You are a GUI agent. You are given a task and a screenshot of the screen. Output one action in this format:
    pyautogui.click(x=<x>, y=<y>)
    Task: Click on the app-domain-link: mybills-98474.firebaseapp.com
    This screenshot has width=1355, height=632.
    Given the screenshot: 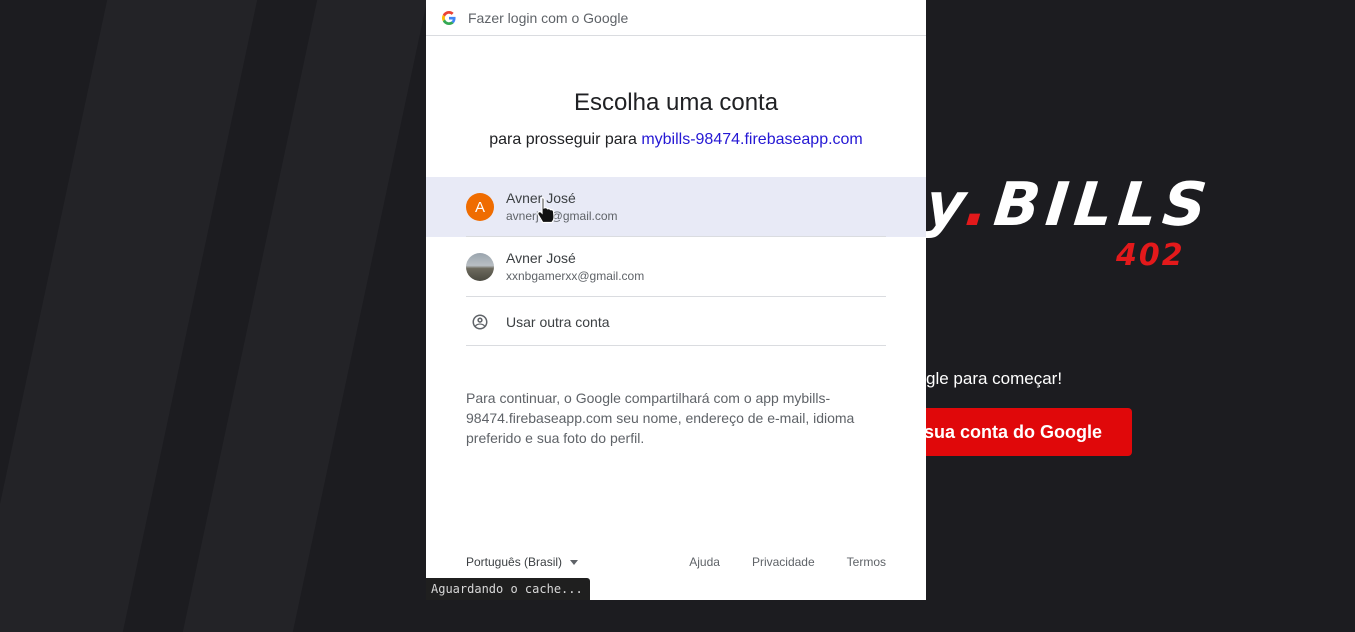 What is the action you would take?
    pyautogui.click(x=751, y=139)
    